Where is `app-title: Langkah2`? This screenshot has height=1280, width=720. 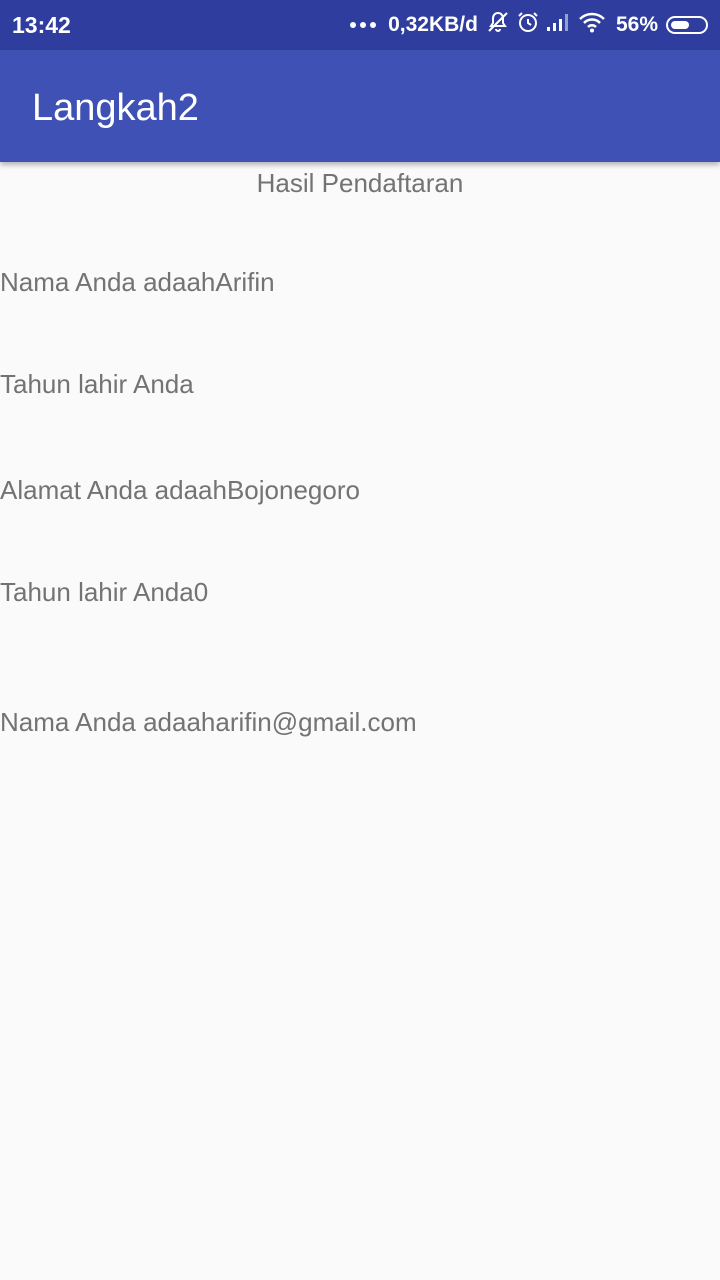
app-title: Langkah2 is located at coordinates (115, 108).